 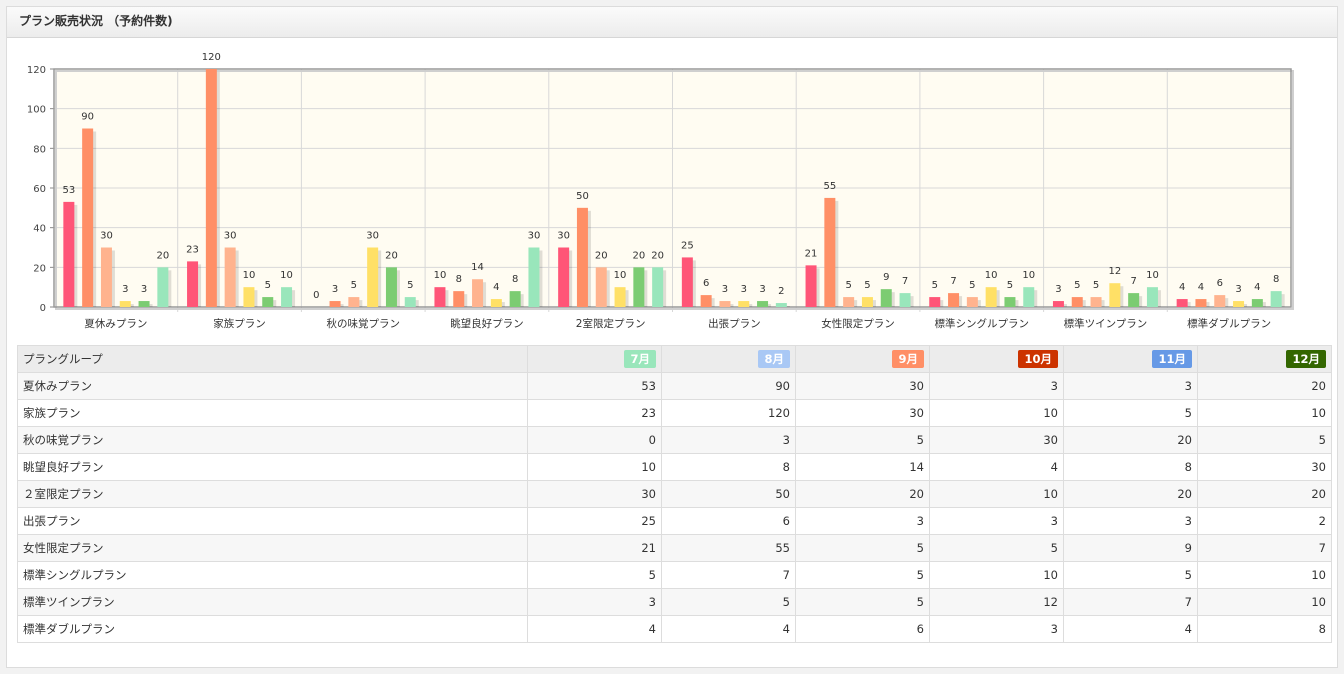 What do you see at coordinates (640, 359) in the screenshot?
I see `month-badge: 7月` at bounding box center [640, 359].